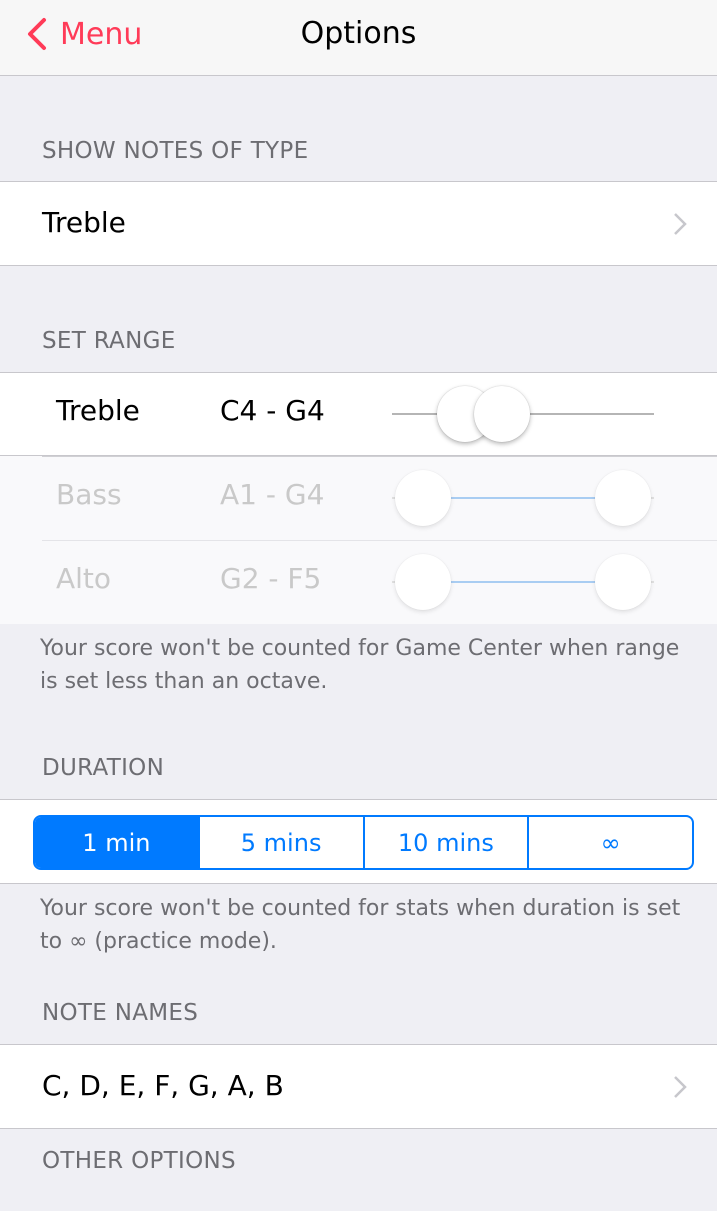 Image resolution: width=717 pixels, height=1211 pixels. I want to click on range-row-name: Treble, so click(98, 410).